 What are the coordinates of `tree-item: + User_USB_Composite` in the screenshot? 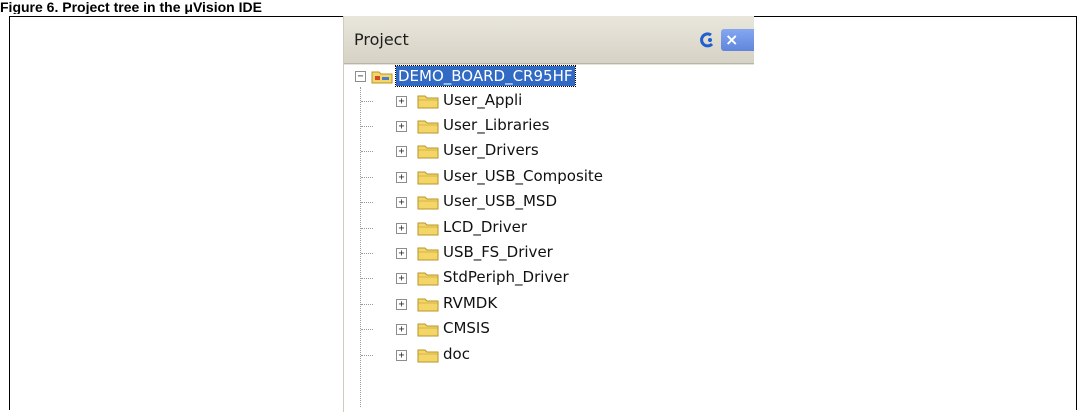 It's located at (549, 177).